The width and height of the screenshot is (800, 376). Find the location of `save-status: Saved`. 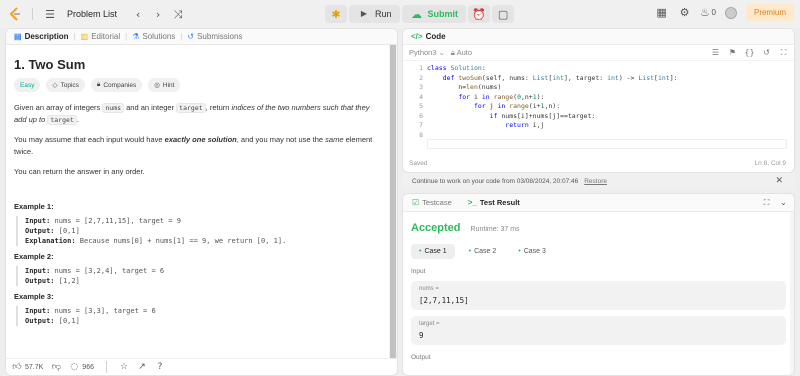

save-status: Saved is located at coordinates (418, 163).